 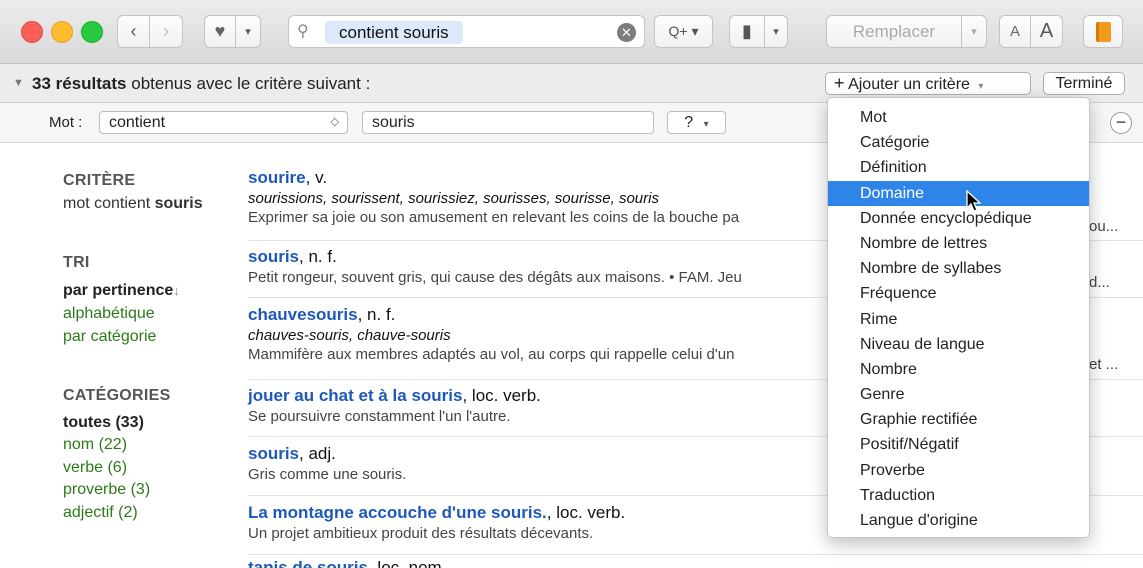 What do you see at coordinates (958, 117) in the screenshot?
I see `menu-item-mot: Mot` at bounding box center [958, 117].